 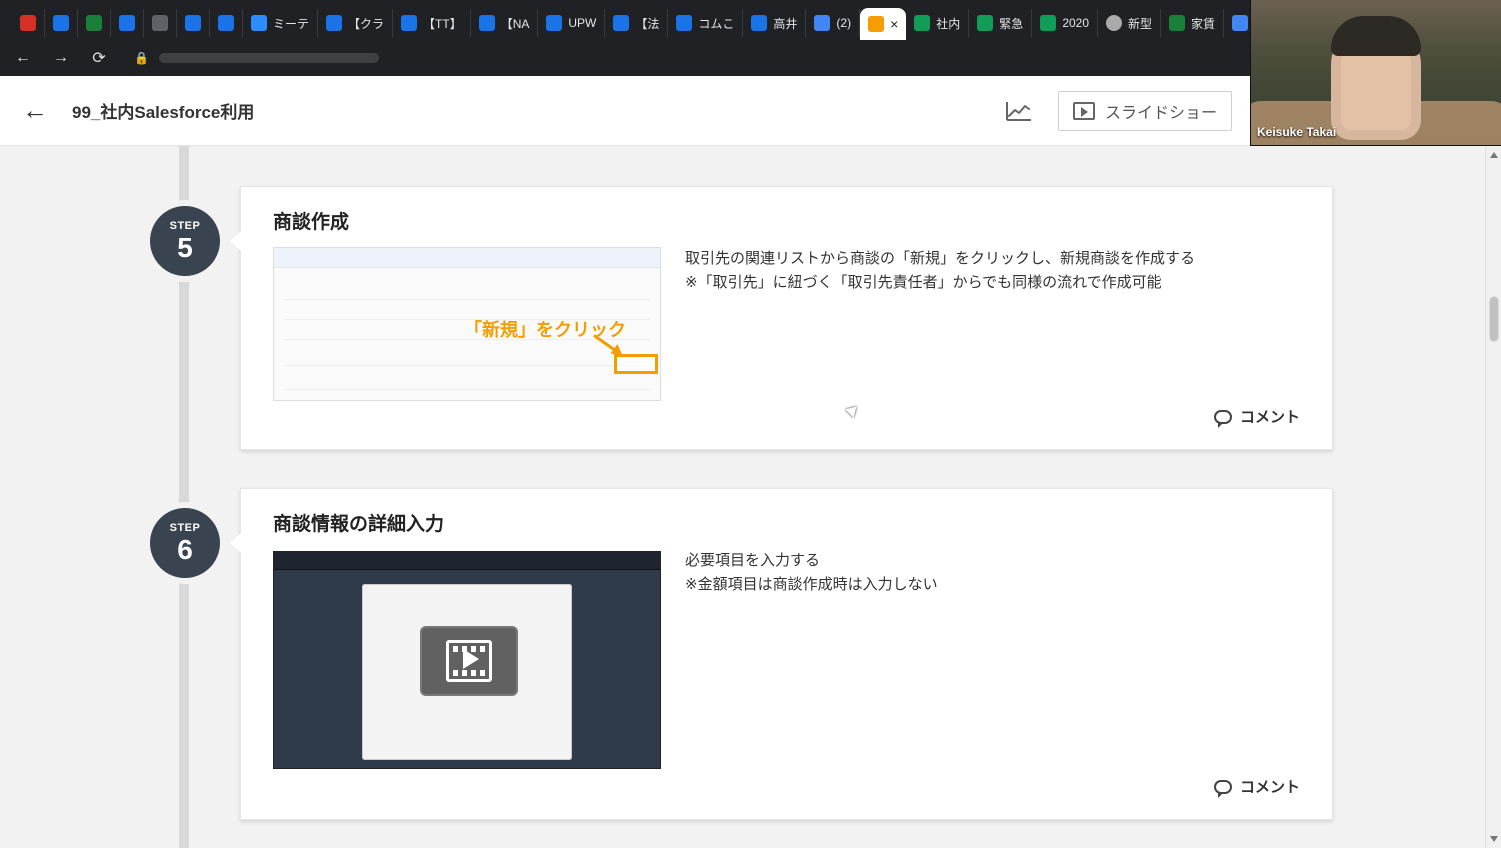 I want to click on step-image: 「新規」をクリック, so click(x=467, y=324).